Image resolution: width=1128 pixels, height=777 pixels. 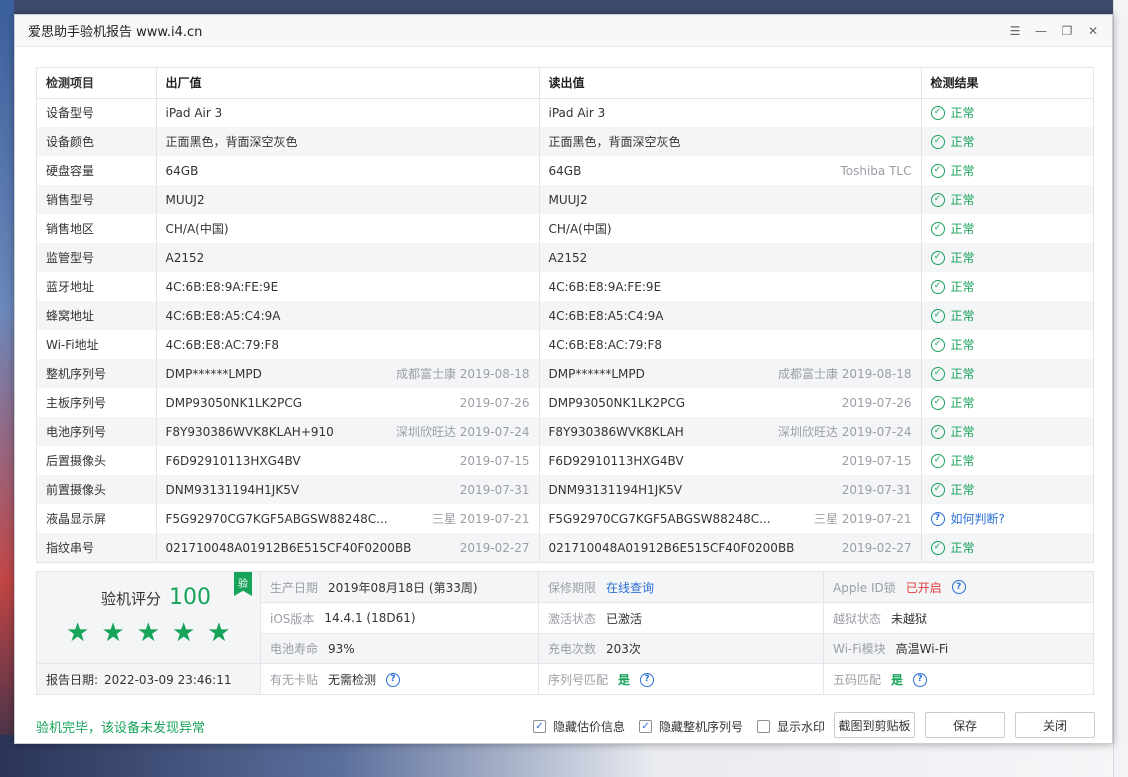 What do you see at coordinates (233, 460) in the screenshot?
I see `factory-value: F6D92910113HXG4BV` at bounding box center [233, 460].